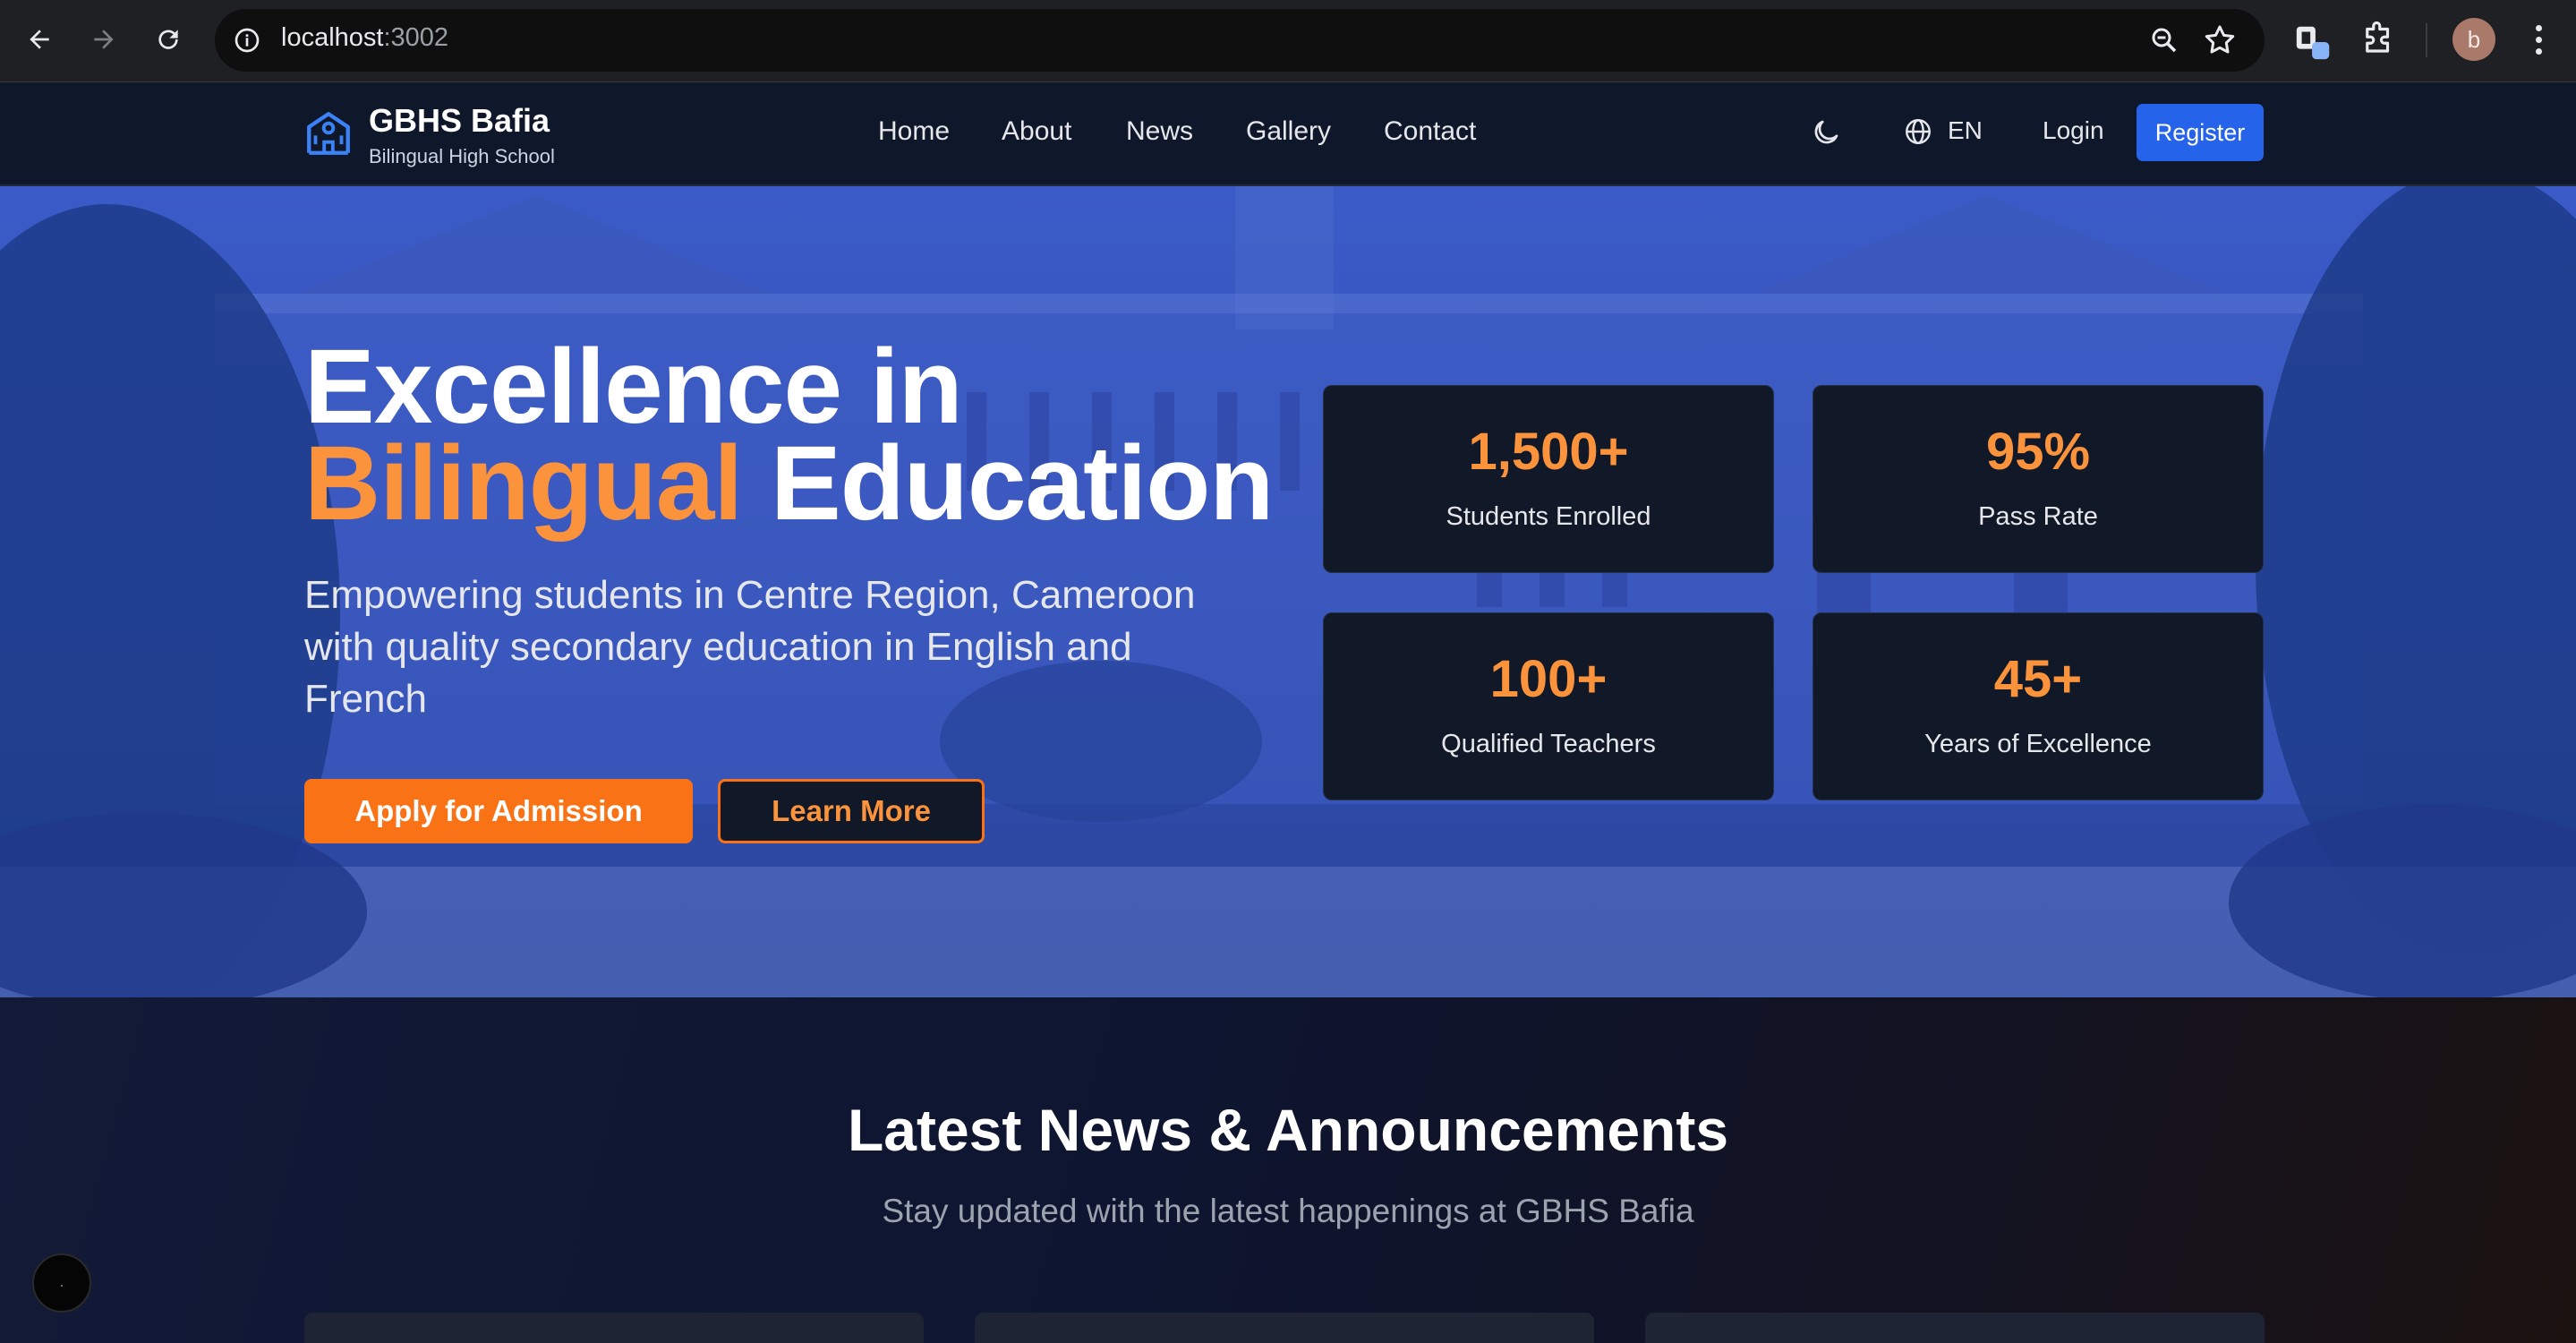 The width and height of the screenshot is (2576, 1343). I want to click on extension-icon, so click(2313, 42).